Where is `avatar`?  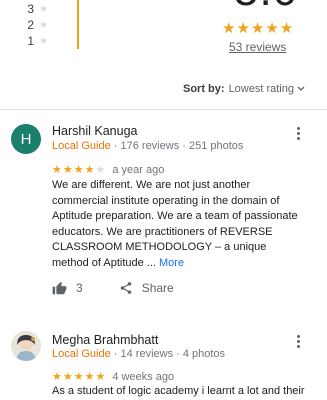
avatar is located at coordinates (26, 346).